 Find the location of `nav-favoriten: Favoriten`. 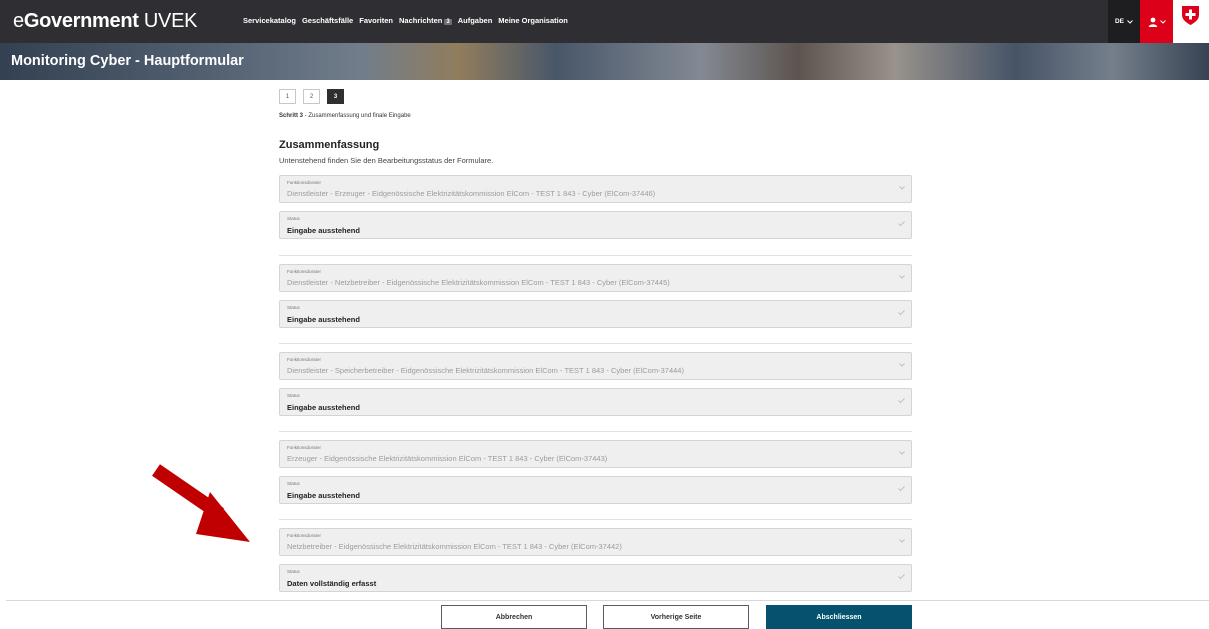

nav-favoriten: Favoriten is located at coordinates (376, 20).